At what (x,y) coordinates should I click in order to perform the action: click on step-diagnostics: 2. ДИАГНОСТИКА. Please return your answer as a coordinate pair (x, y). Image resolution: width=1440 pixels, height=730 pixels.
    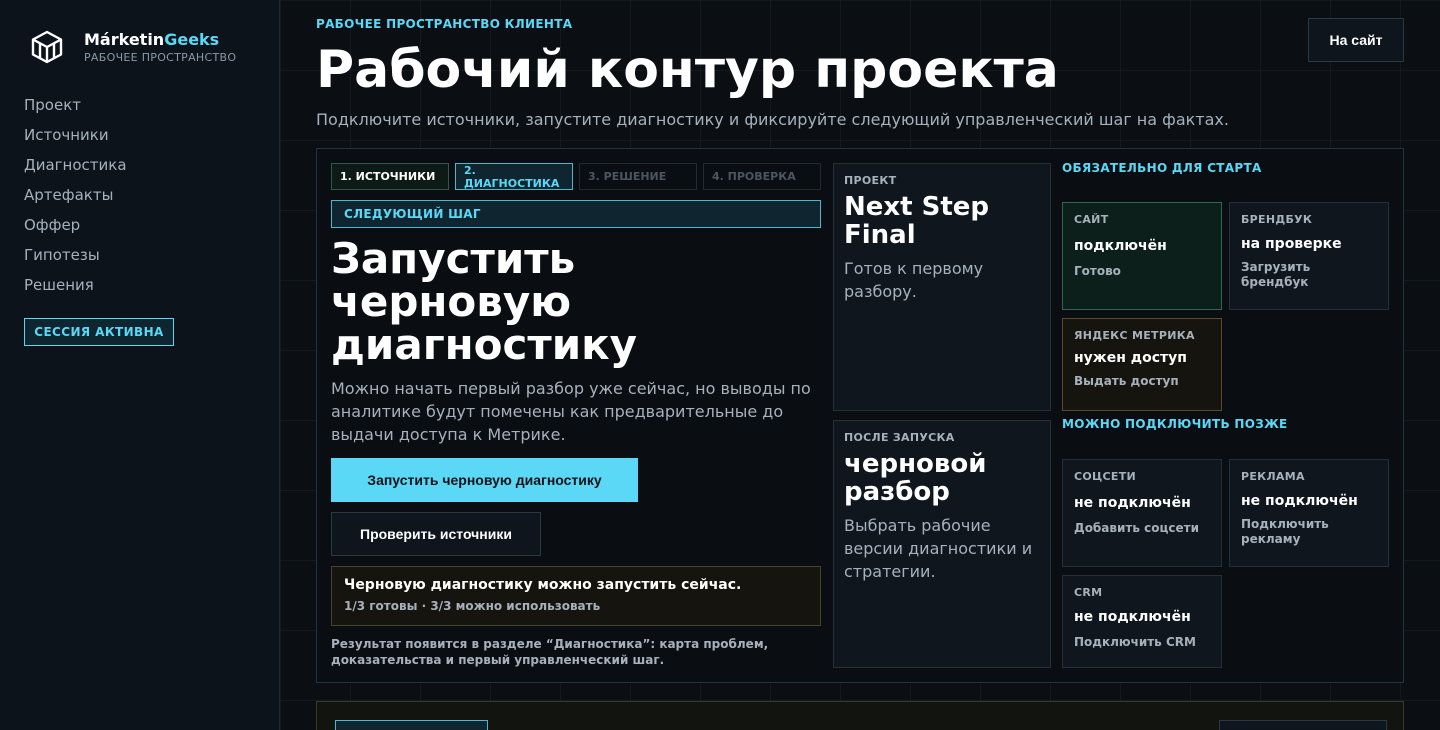
    Looking at the image, I should click on (514, 176).